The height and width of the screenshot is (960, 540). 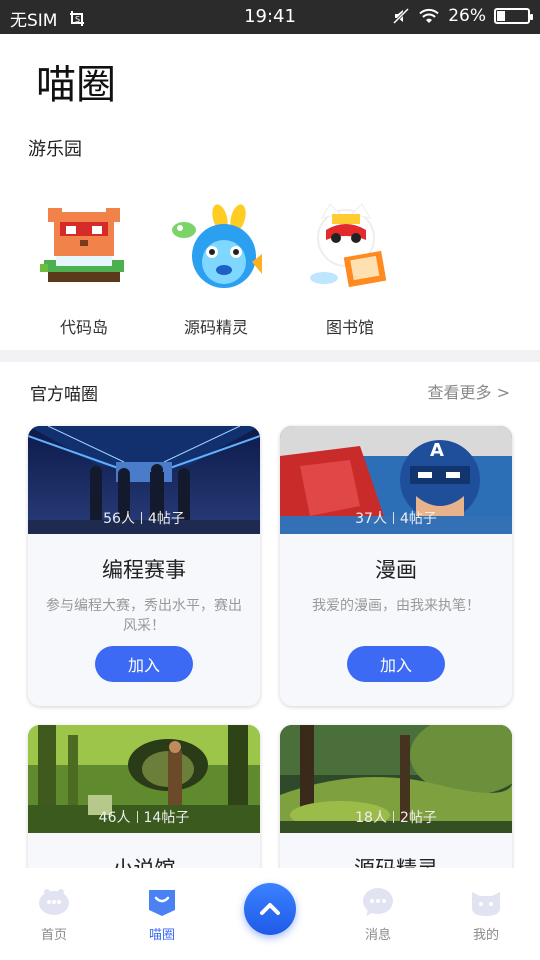 I want to click on circle-card-programming: 56人 4帖子 编程赛事 参与编程大赛，秀出水平，赛出风采！ 加入, so click(x=144, y=566).